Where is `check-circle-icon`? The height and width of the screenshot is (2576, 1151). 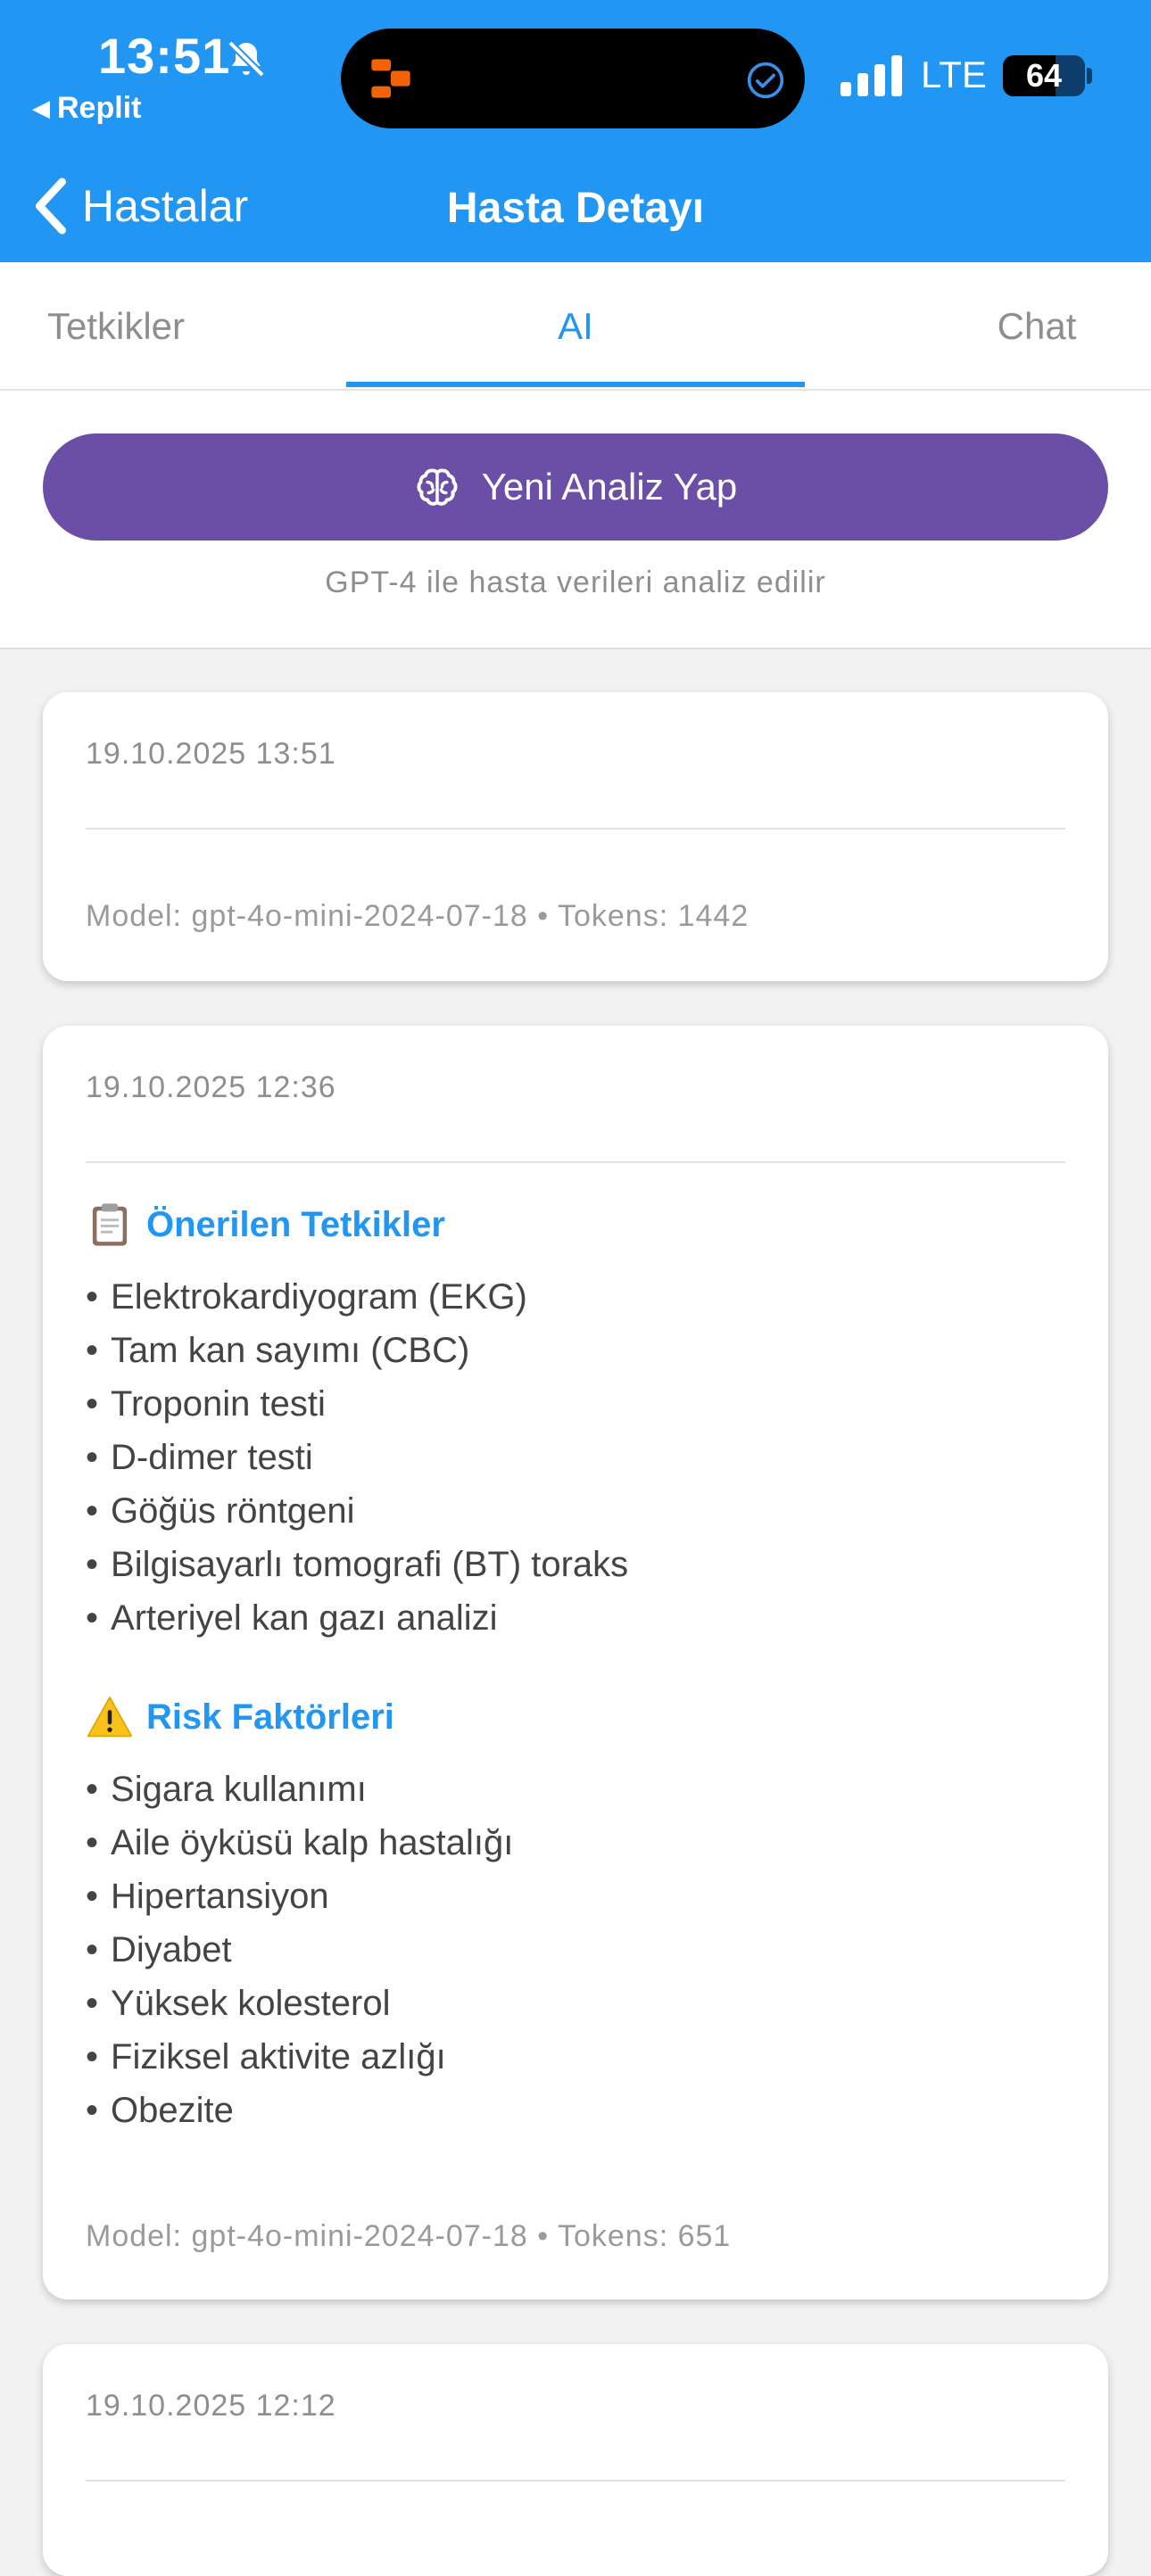 check-circle-icon is located at coordinates (766, 80).